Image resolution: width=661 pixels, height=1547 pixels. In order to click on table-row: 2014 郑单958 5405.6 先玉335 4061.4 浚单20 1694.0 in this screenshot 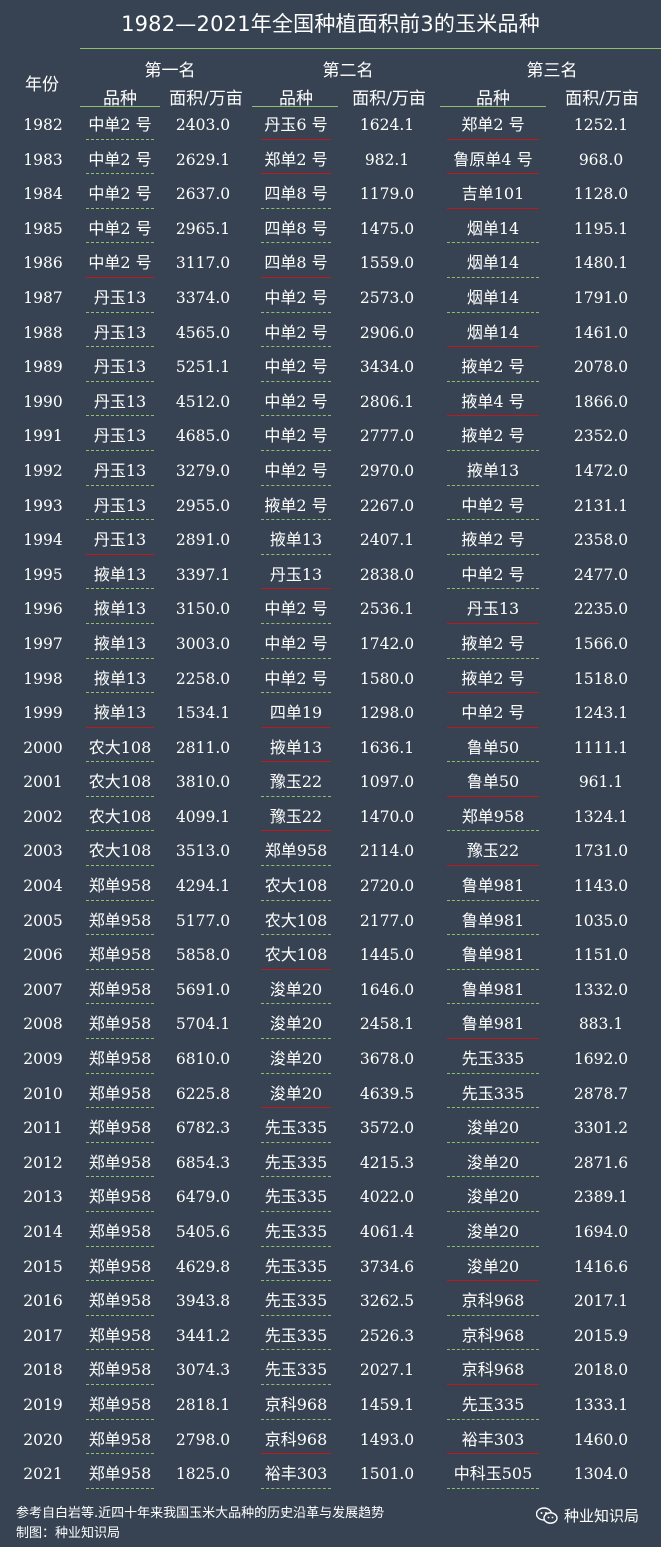, I will do `click(330, 1232)`.